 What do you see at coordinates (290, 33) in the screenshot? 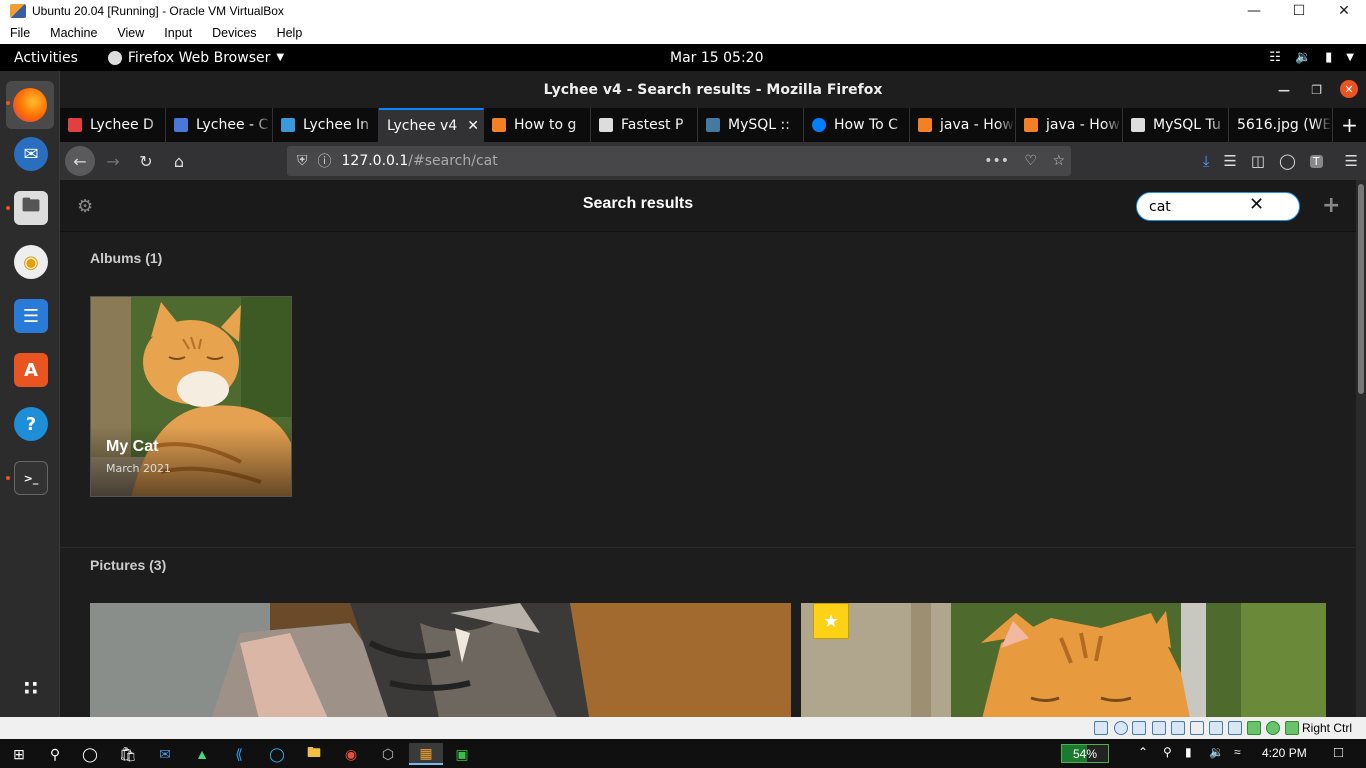
I see `menu-help: Help` at bounding box center [290, 33].